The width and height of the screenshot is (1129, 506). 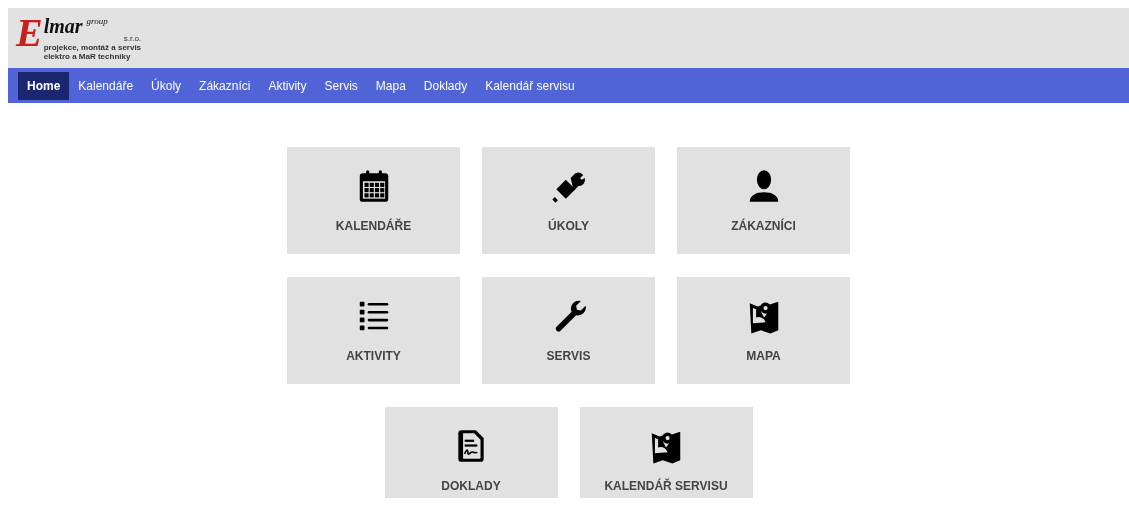 What do you see at coordinates (763, 330) in the screenshot?
I see `module-tile: MAPA` at bounding box center [763, 330].